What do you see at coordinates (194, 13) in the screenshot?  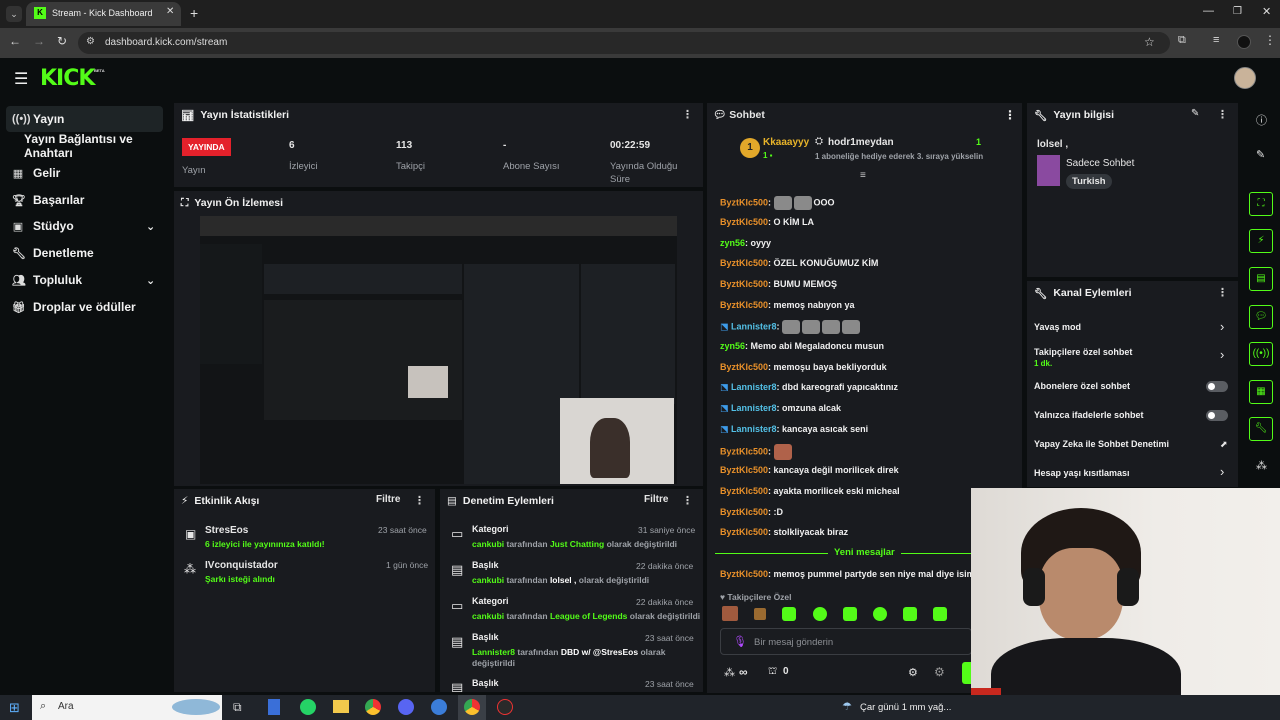 I see `new-tab-button: +` at bounding box center [194, 13].